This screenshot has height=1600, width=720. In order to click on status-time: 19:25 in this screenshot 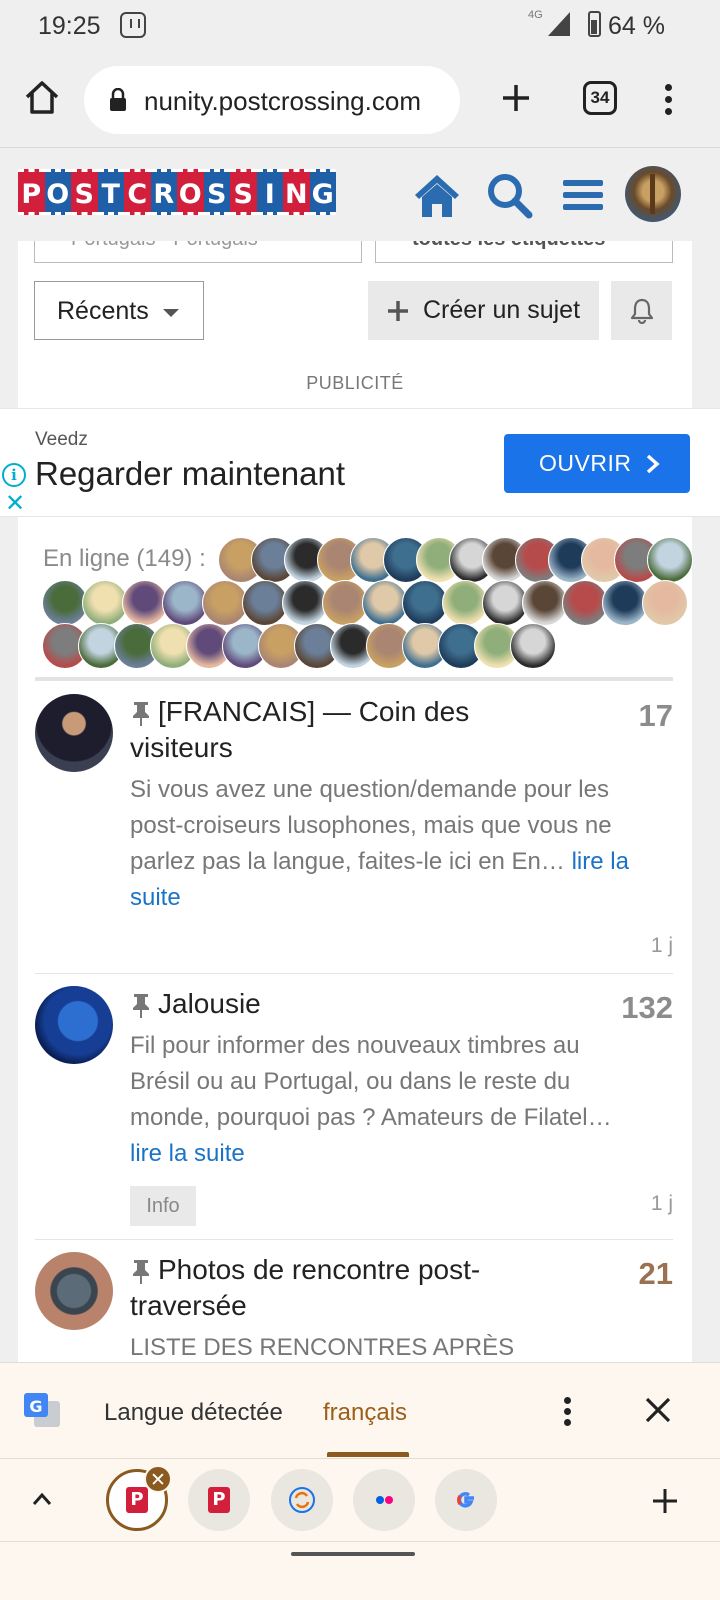, I will do `click(69, 26)`.